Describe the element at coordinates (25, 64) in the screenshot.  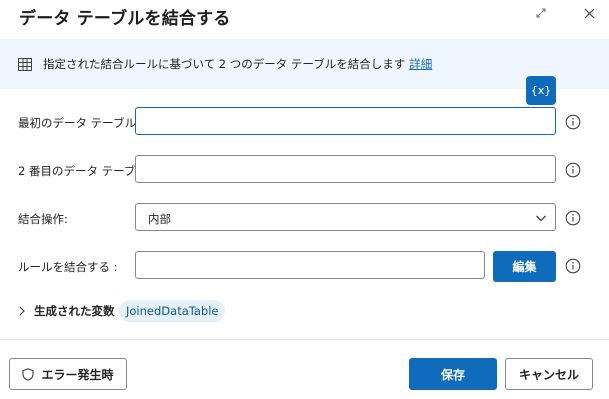
I see `table-icon` at that location.